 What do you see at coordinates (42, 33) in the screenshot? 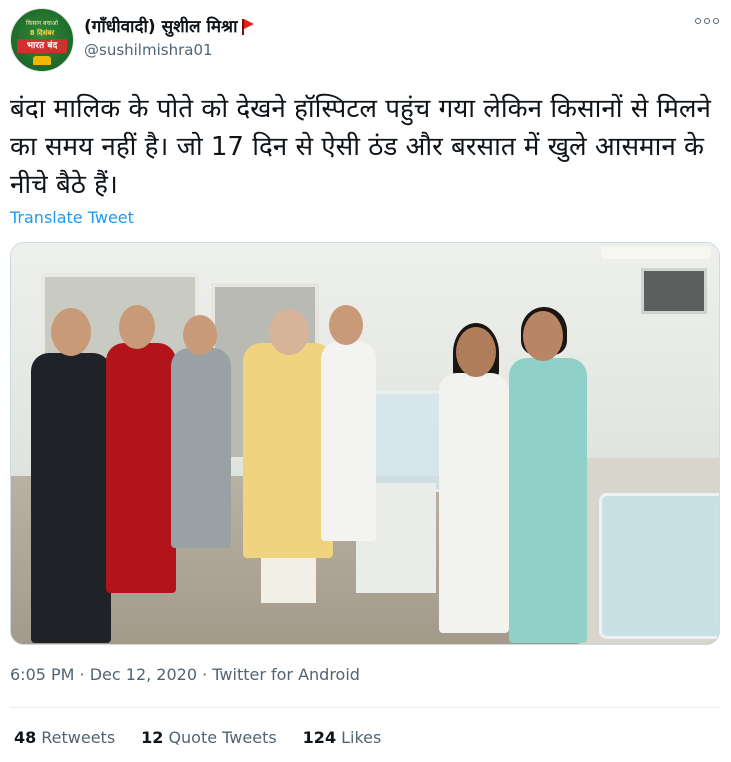
I see `avatar-middle-text: 8 दिसंबर` at bounding box center [42, 33].